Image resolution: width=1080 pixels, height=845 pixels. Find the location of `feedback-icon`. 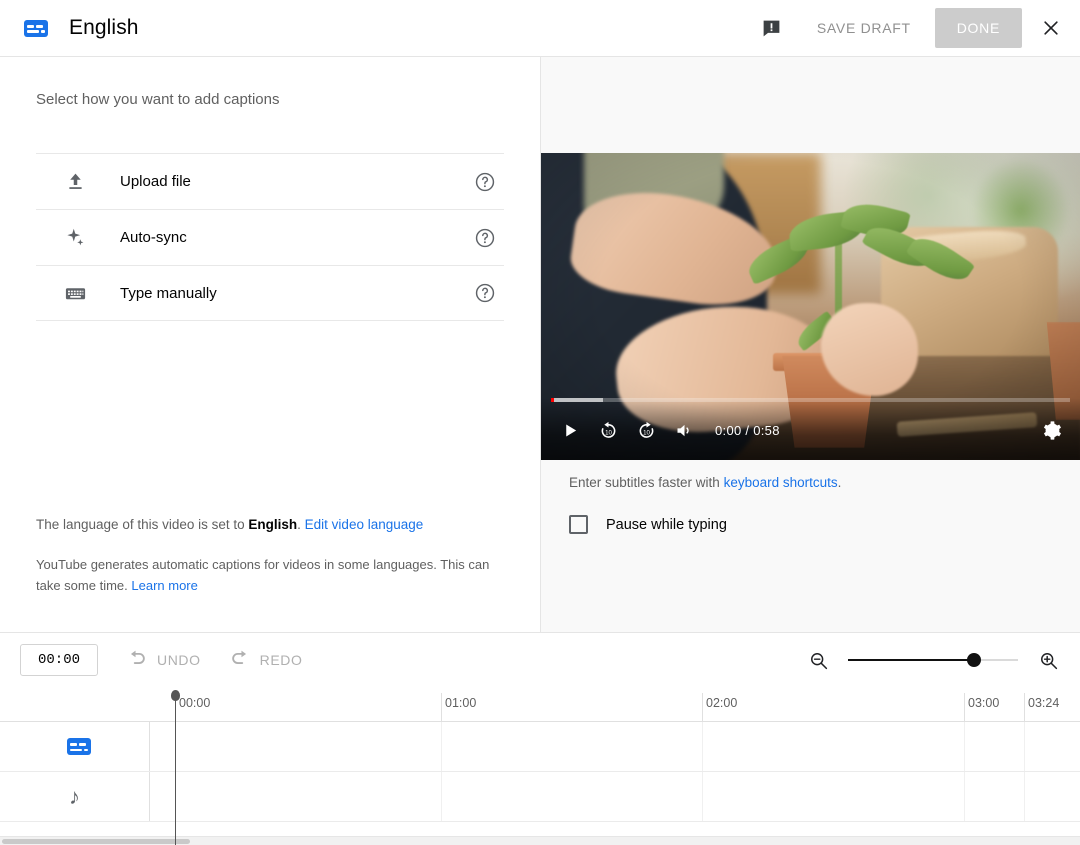

feedback-icon is located at coordinates (772, 28).